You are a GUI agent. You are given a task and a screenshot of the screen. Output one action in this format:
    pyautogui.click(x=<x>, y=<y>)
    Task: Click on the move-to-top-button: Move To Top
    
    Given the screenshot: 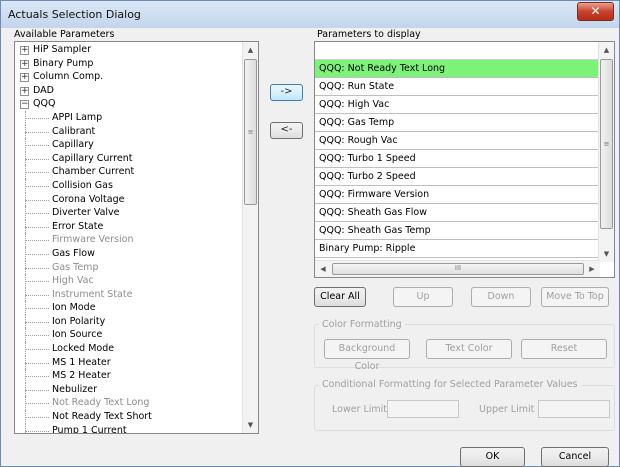 What is the action you would take?
    pyautogui.click(x=575, y=297)
    